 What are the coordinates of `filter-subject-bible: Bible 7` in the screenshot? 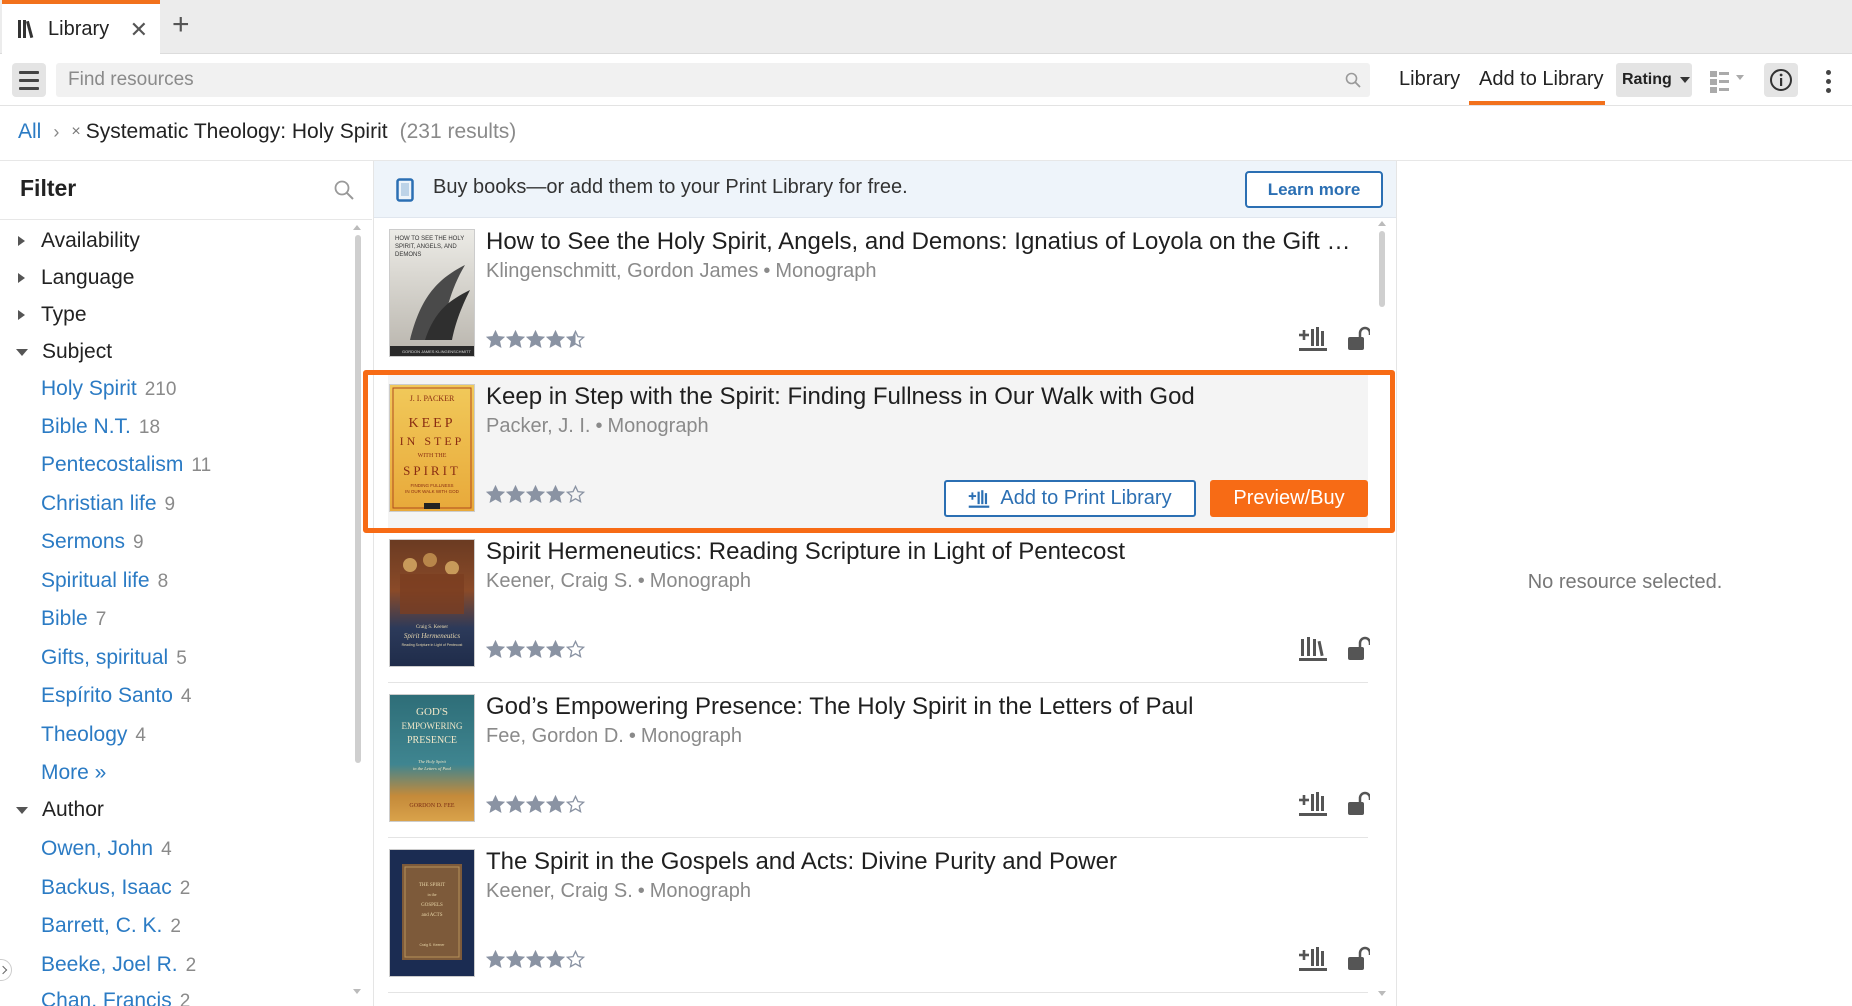 It's located at (73, 619).